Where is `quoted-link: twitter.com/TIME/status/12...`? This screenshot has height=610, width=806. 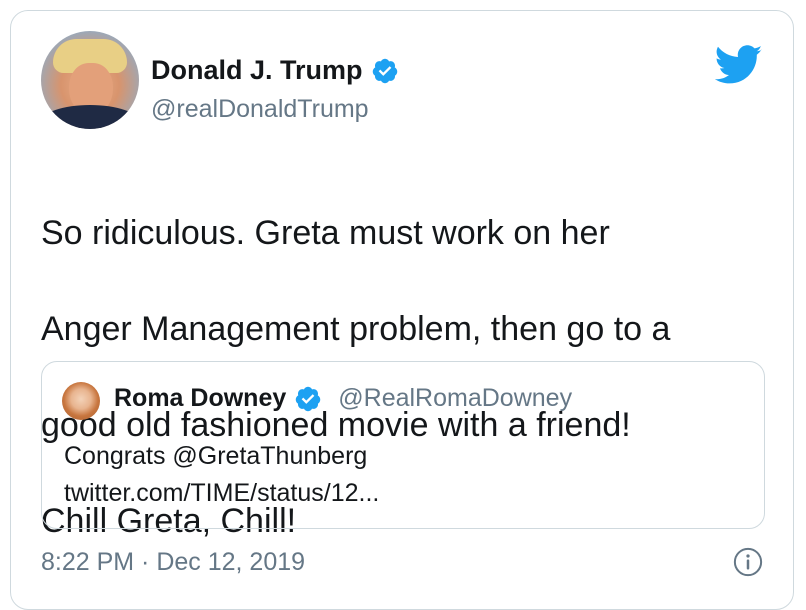
quoted-link: twitter.com/TIME/status/12... is located at coordinates (221, 493).